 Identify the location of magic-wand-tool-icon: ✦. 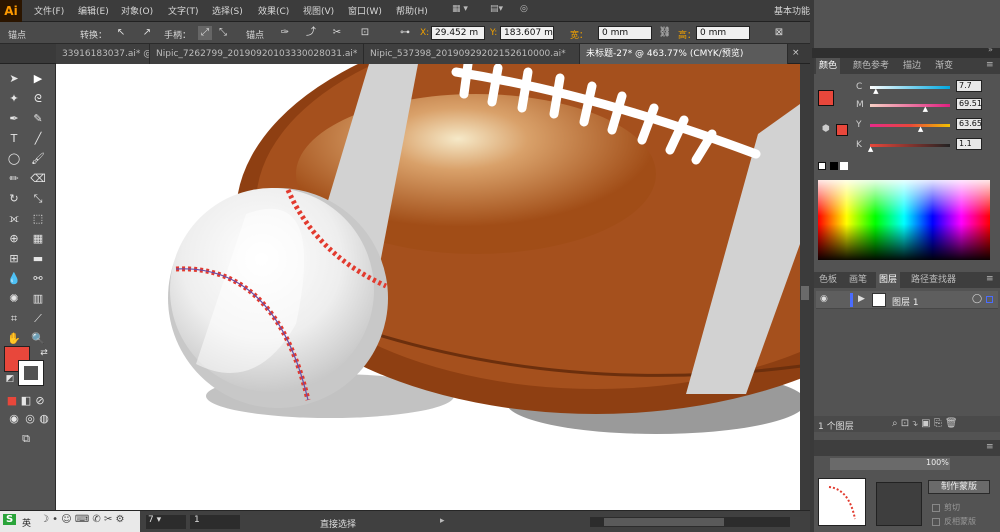
(14, 99).